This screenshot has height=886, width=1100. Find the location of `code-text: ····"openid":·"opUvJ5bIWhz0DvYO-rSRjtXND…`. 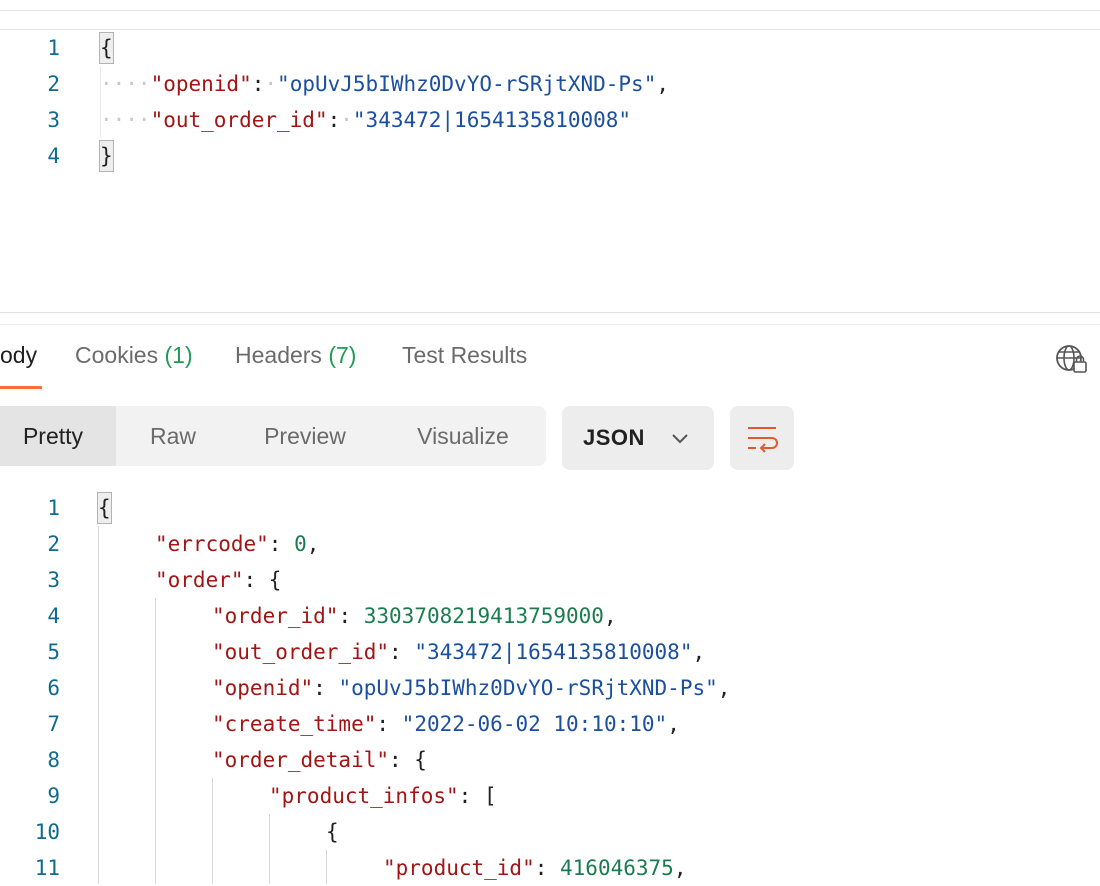

code-text: ····"openid":·"opUvJ5bIWhz0DvYO-rSRjtXND… is located at coordinates (384, 84).